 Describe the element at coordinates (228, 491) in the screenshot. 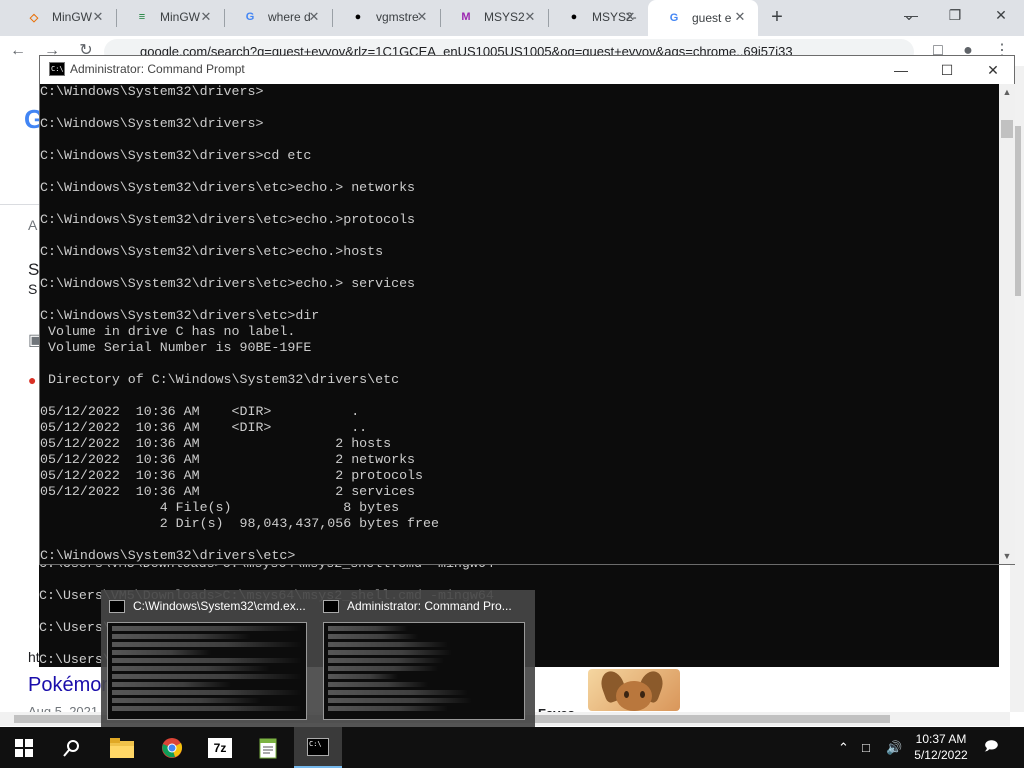

I see `console-line: 05/12/2022 10:36 AM 2 services` at that location.